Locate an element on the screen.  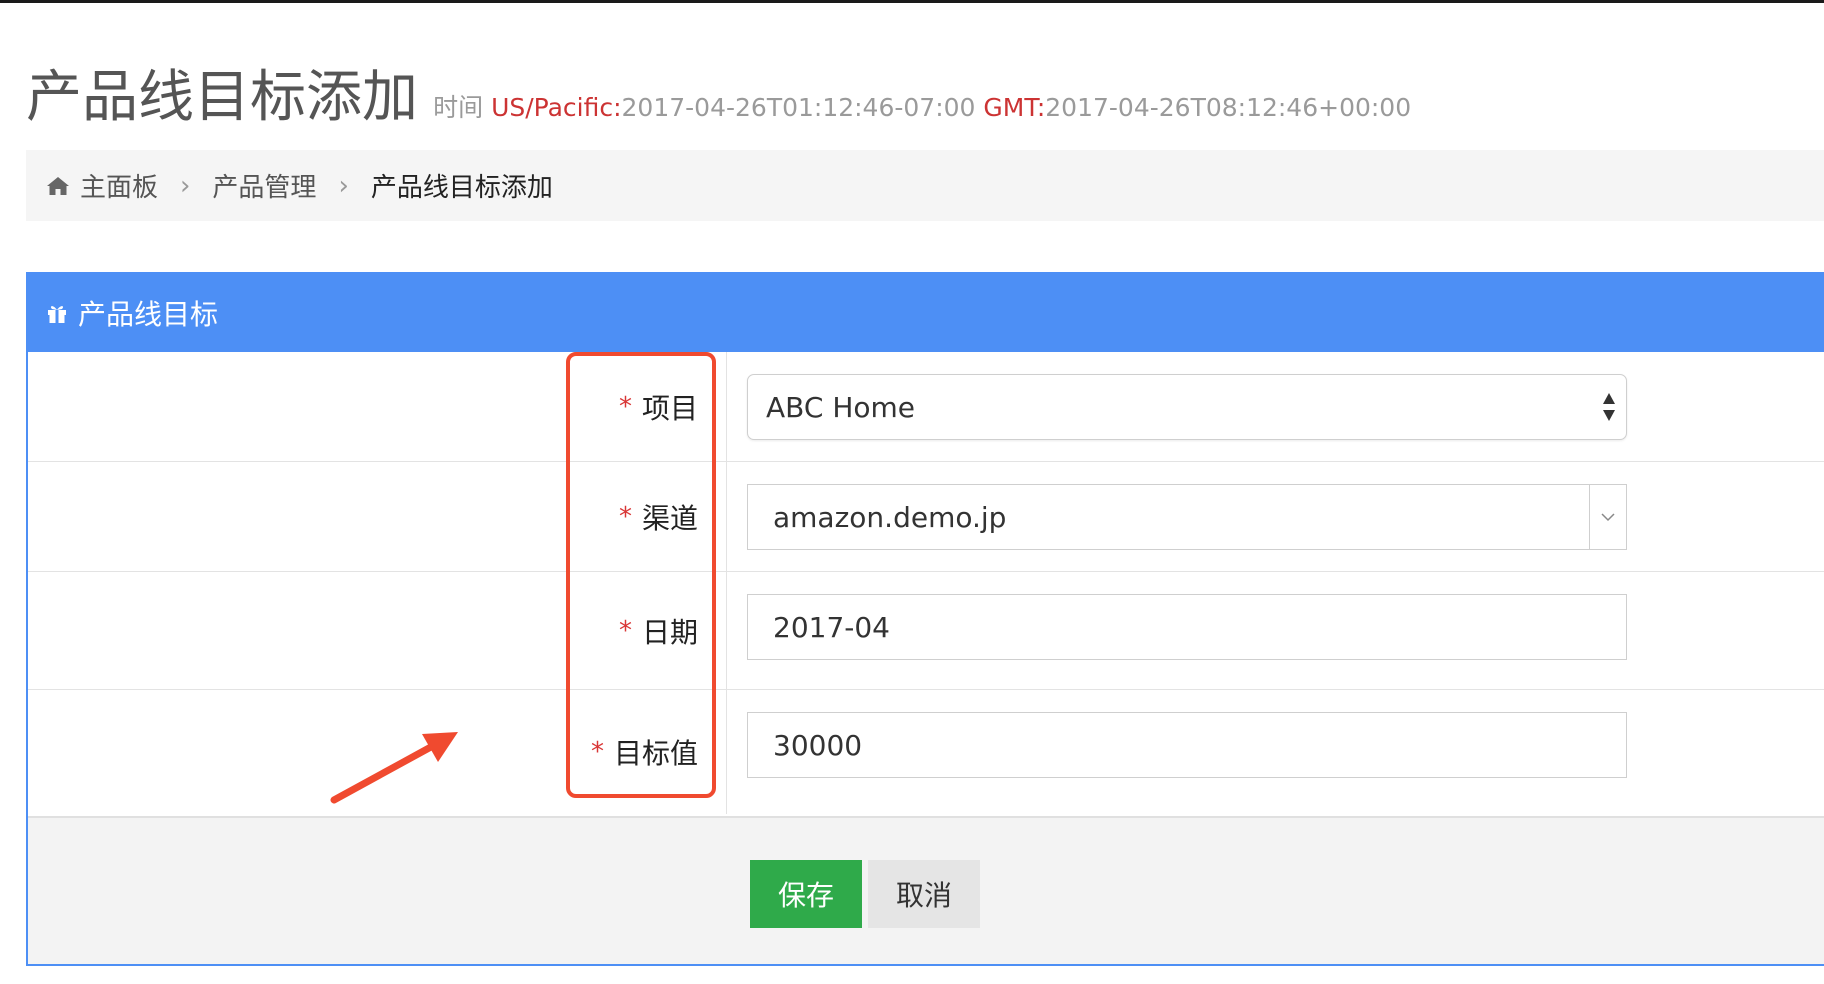
window-top-border is located at coordinates (912, 1).